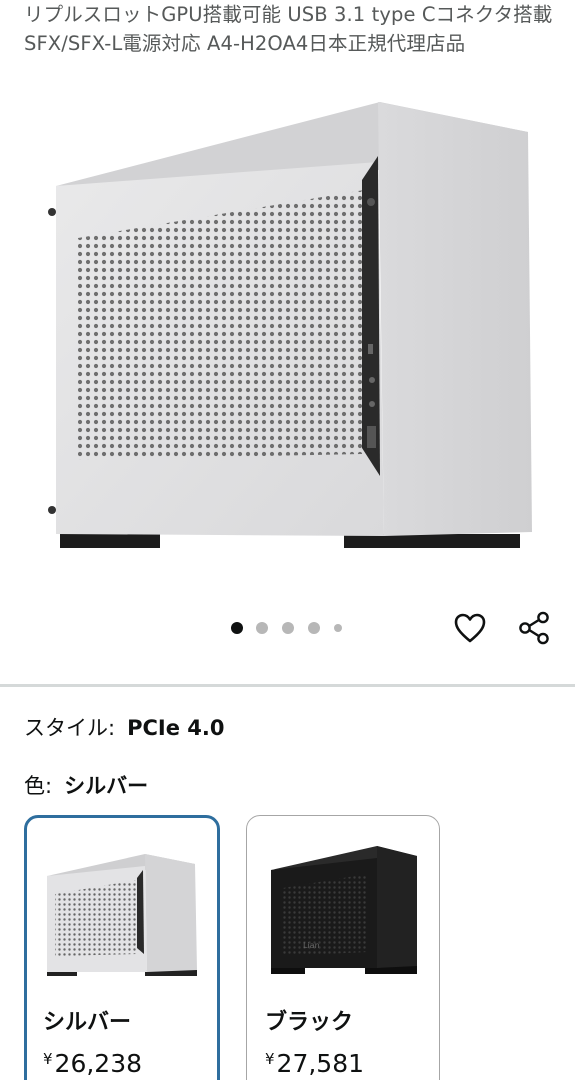 Image resolution: width=575 pixels, height=1080 pixels. Describe the element at coordinates (70, 728) in the screenshot. I see `style-label: スタイル:` at that location.